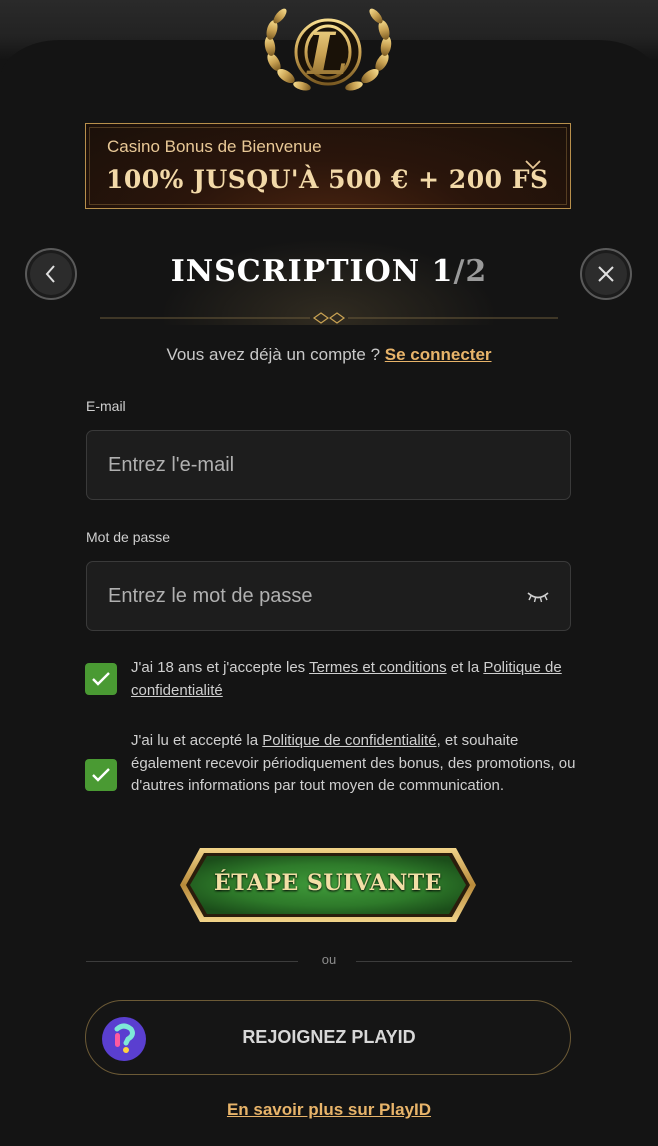 This screenshot has height=1146, width=658. I want to click on bonus-label: Casino Bonus de Bienvenue, so click(214, 146).